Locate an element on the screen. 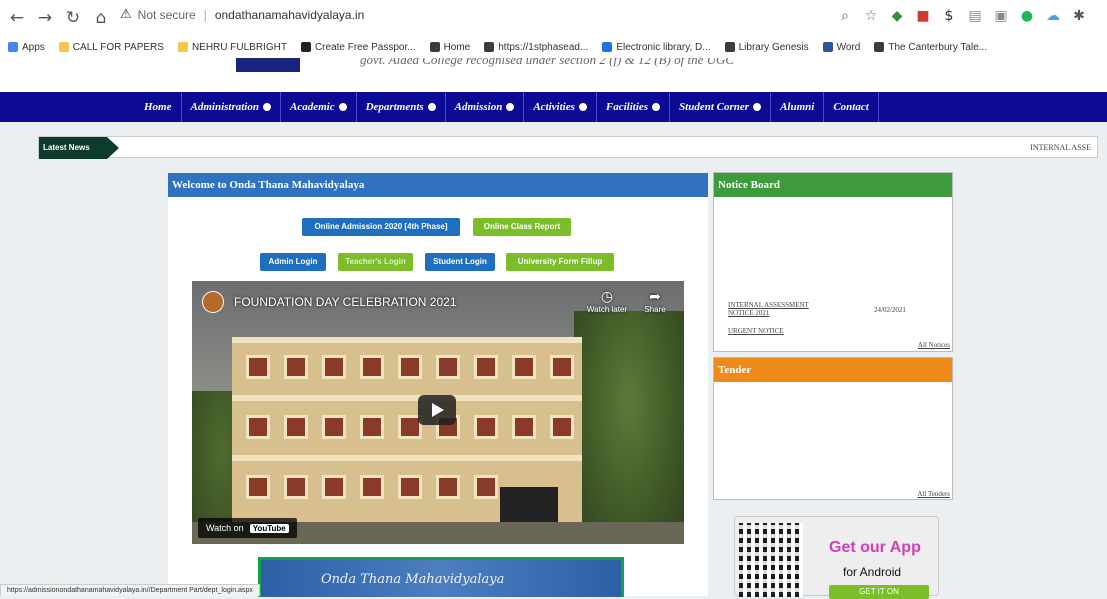  star-icon: ☆ is located at coordinates (871, 16).